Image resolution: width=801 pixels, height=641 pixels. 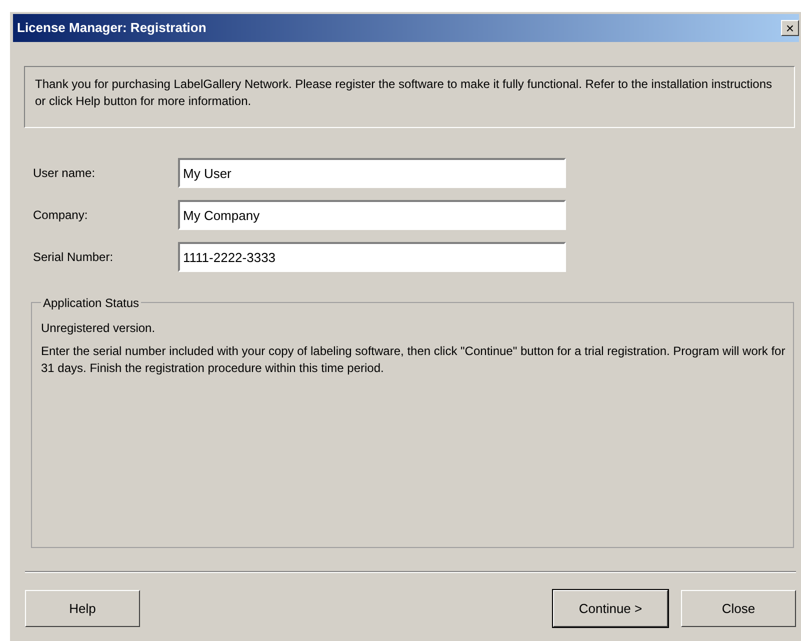 I want to click on field-label: User name:, so click(x=64, y=173).